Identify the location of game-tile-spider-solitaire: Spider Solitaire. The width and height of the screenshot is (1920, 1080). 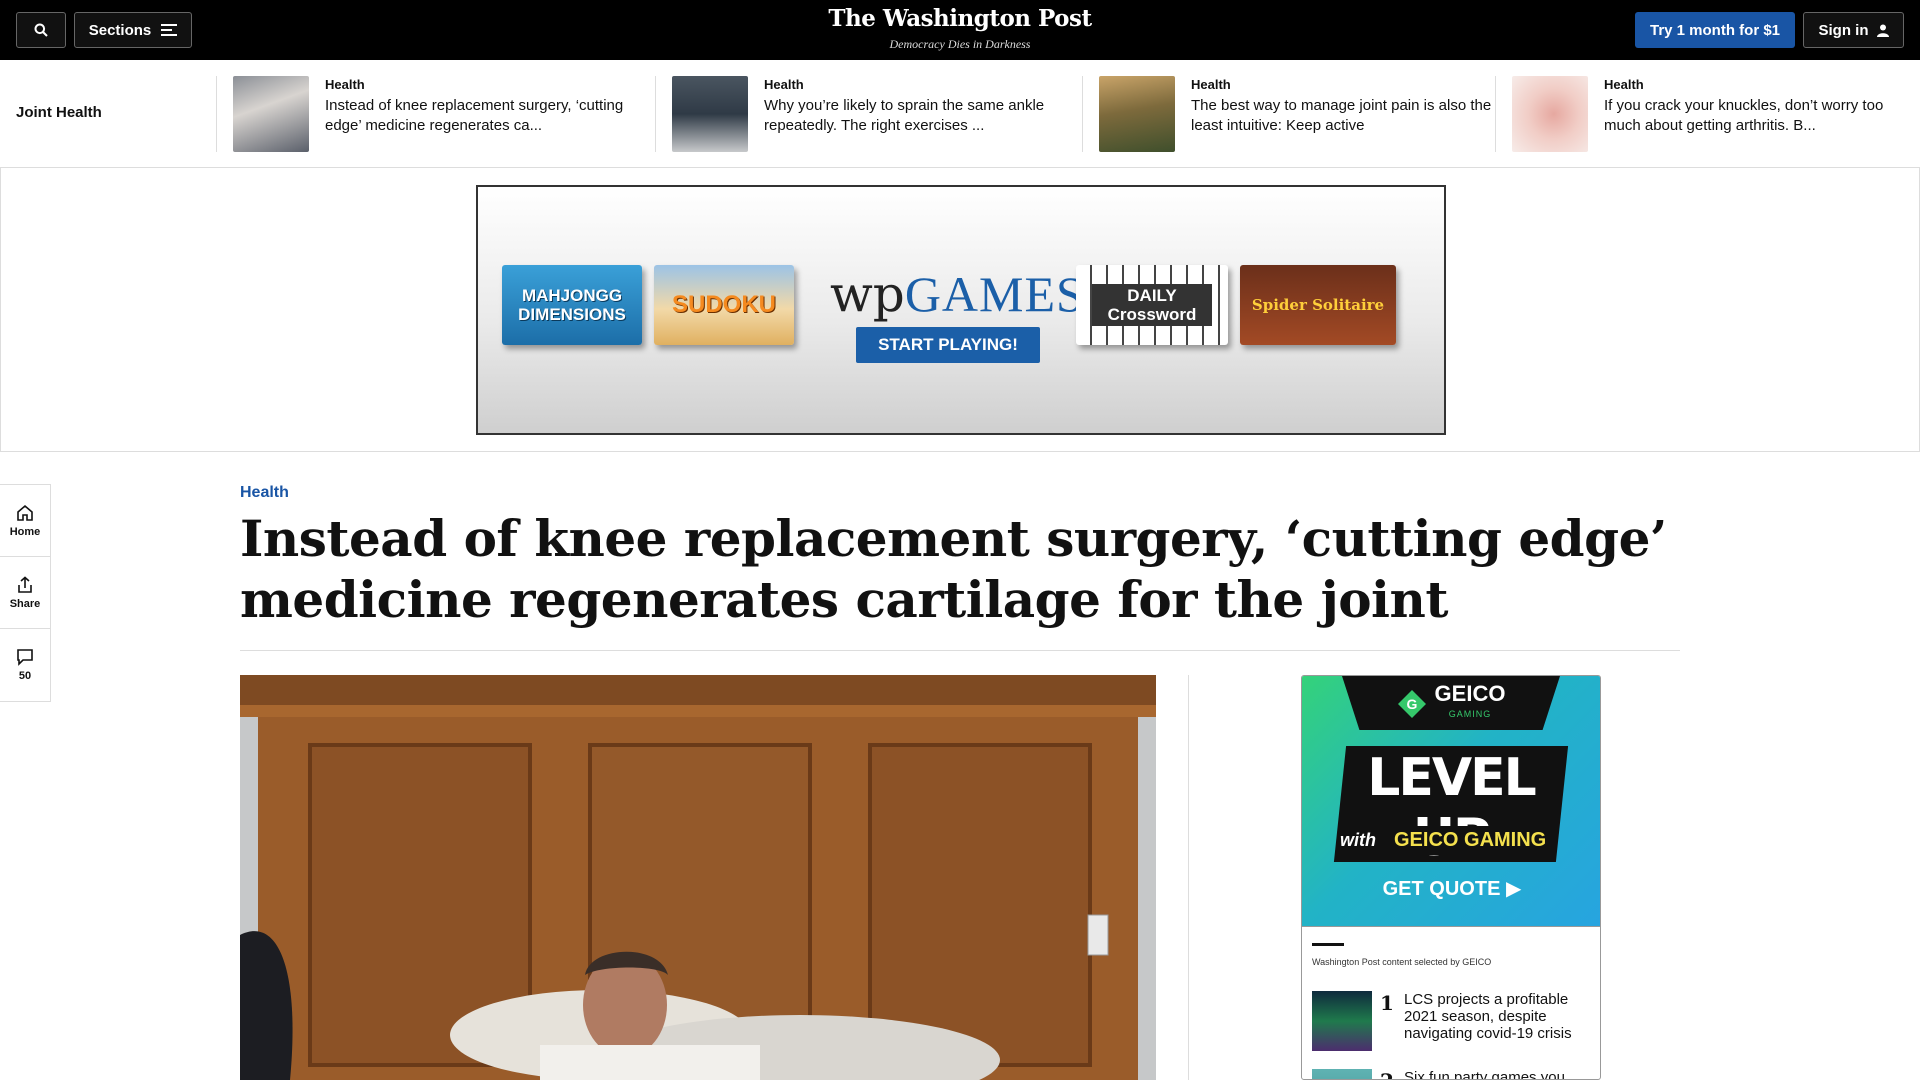
(1318, 305).